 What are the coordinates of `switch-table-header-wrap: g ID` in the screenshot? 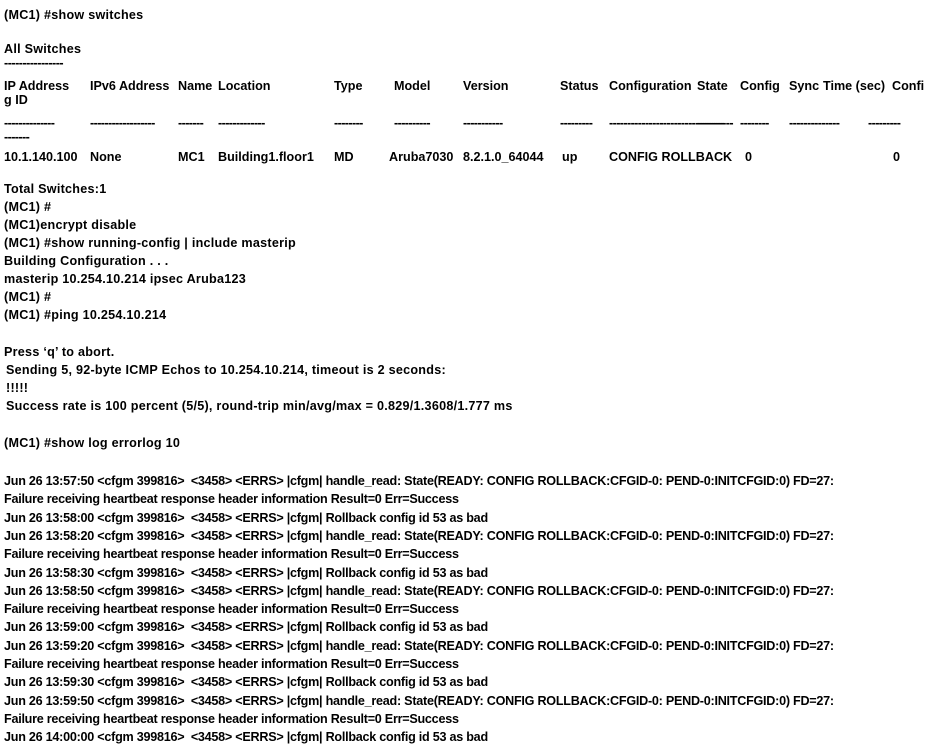 It's located at (16, 100).